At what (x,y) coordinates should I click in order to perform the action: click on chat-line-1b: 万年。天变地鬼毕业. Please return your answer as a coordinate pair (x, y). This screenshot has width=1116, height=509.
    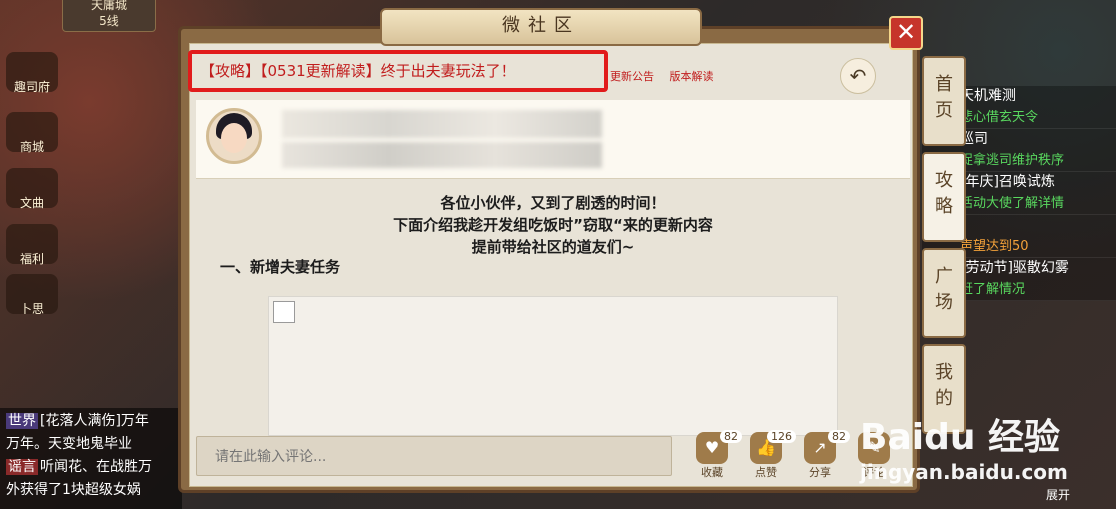
    Looking at the image, I should click on (69, 444).